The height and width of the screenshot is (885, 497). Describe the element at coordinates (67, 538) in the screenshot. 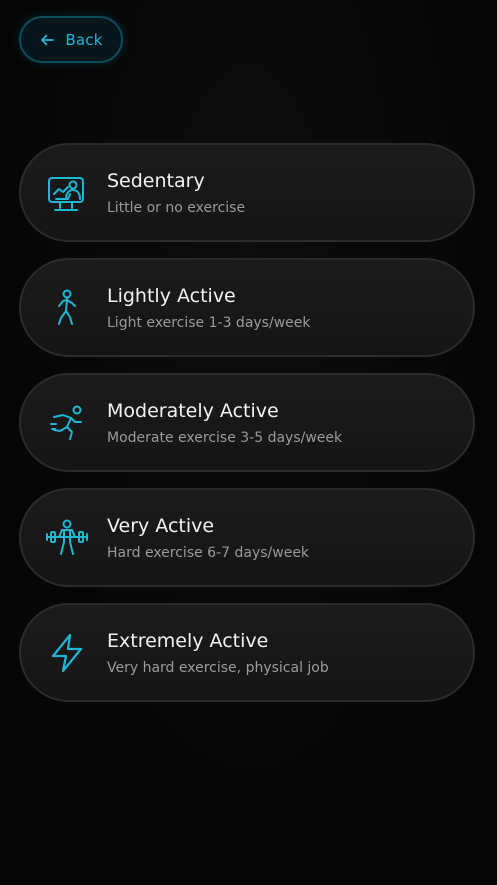

I see `weightlifting-icon` at that location.